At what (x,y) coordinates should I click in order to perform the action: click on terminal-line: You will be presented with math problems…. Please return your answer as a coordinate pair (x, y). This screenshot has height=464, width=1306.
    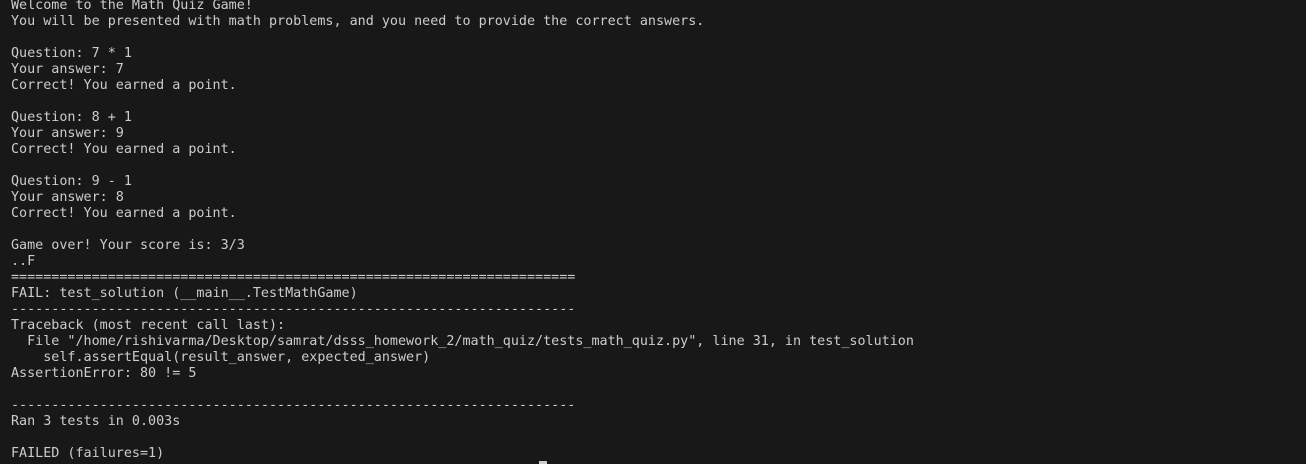
    Looking at the image, I should click on (358, 21).